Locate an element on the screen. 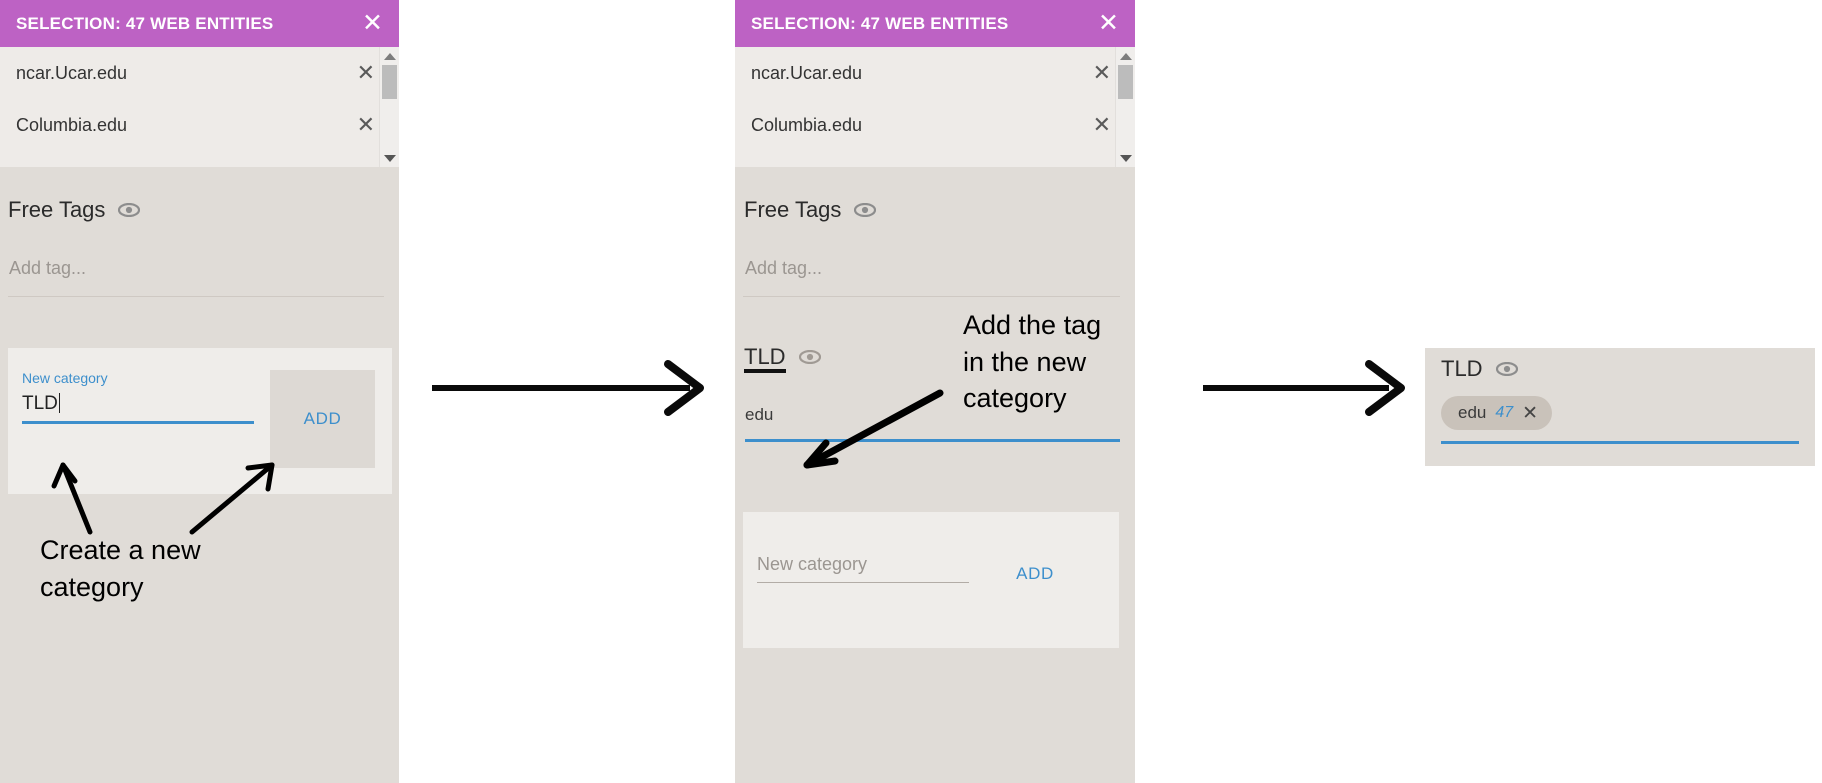 This screenshot has height=783, width=1822. panel1-entity-list: ncar.Ucar.edu ✕ Columbia.edu ✕ is located at coordinates (199, 107).